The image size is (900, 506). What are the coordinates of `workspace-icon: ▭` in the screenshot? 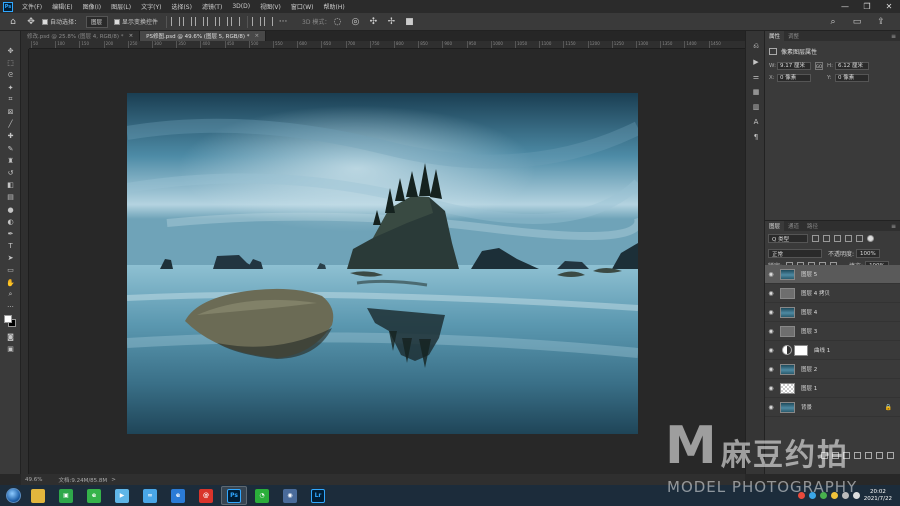 It's located at (857, 22).